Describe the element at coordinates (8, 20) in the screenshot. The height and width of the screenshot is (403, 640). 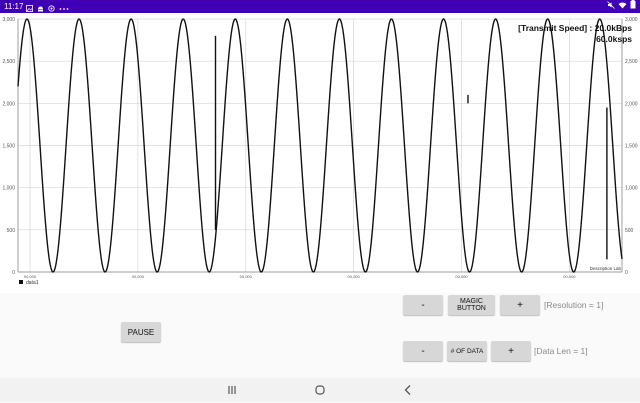
I see `y-tick-label-left: 3,000` at that location.